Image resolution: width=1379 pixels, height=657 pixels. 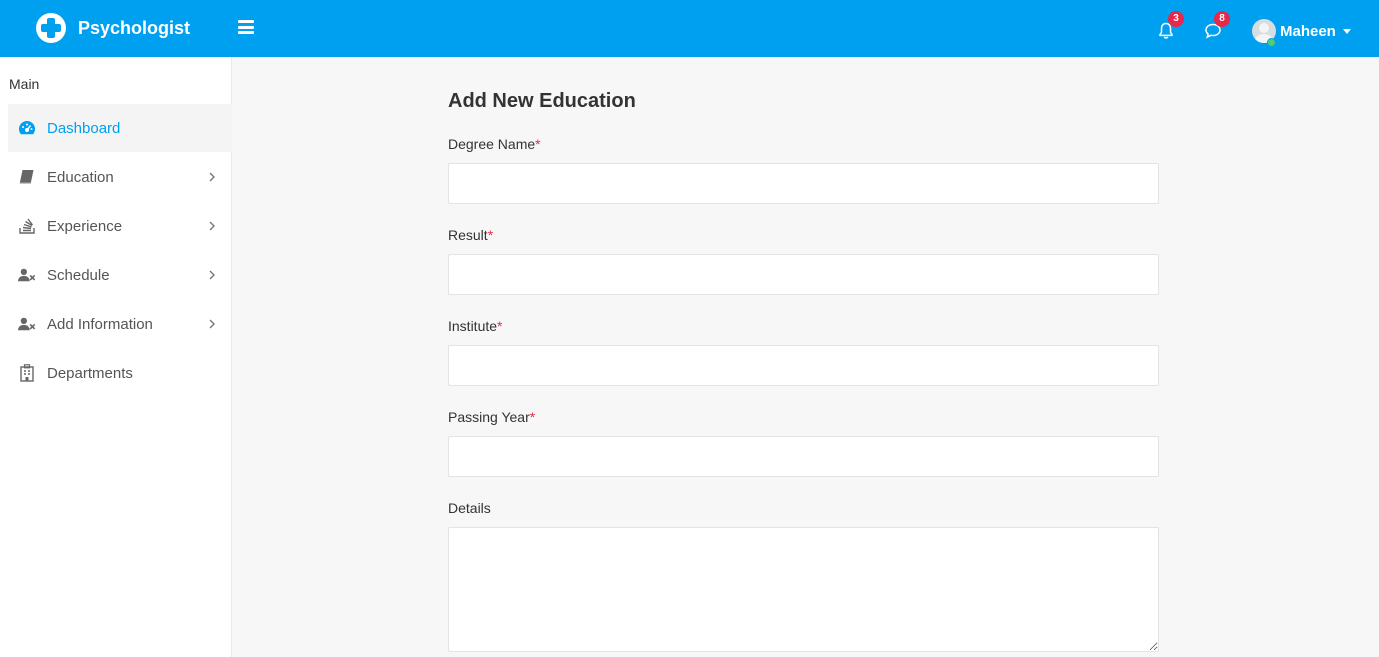 What do you see at coordinates (120, 275) in the screenshot?
I see `sidebar-item-schedule: Schedule` at bounding box center [120, 275].